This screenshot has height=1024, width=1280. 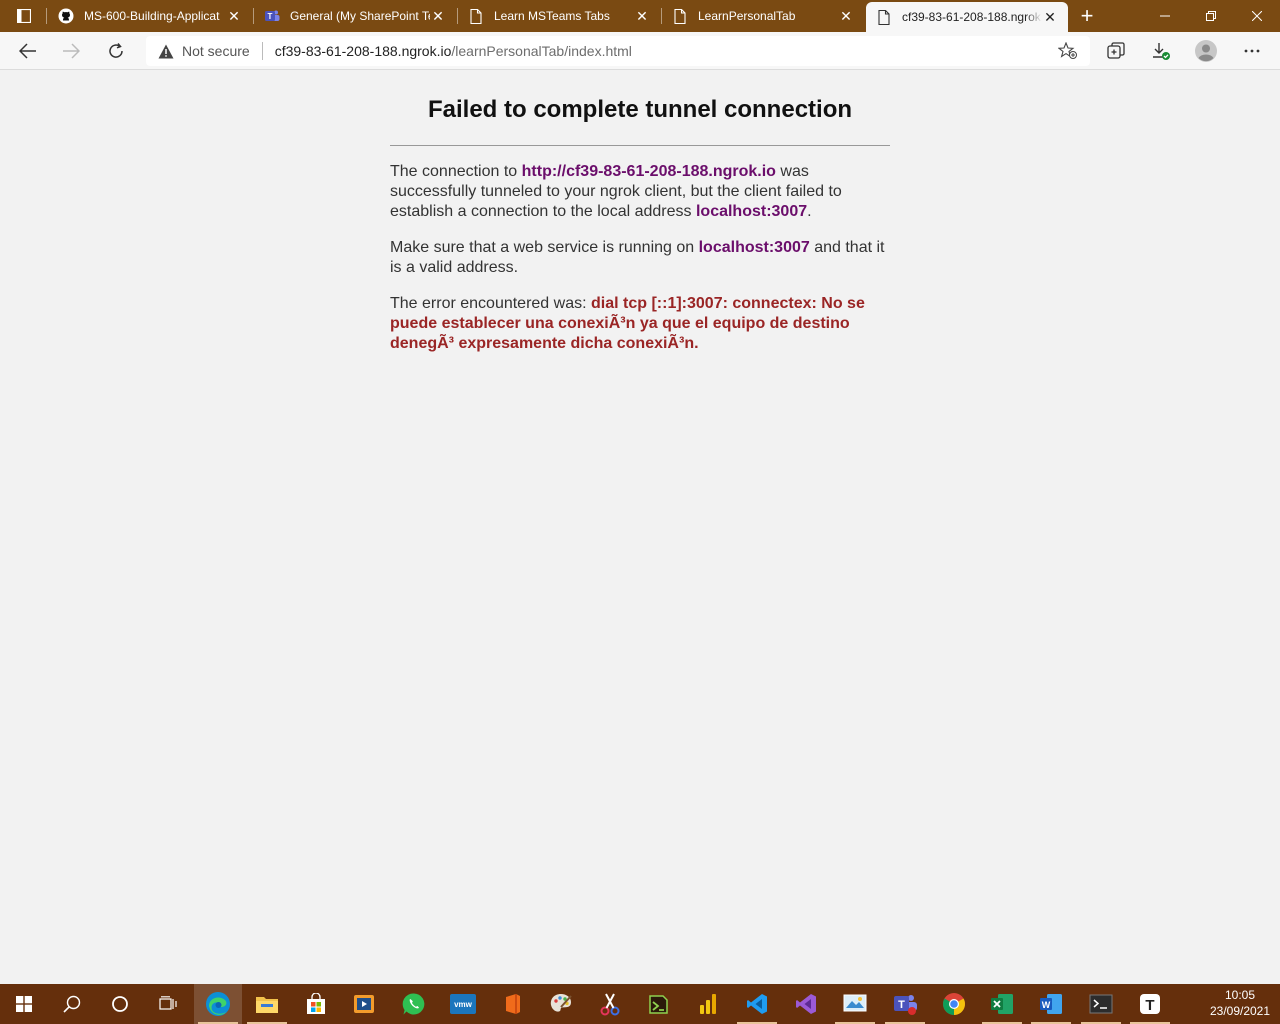 I want to click on new-tab-button: +, so click(x=1087, y=15).